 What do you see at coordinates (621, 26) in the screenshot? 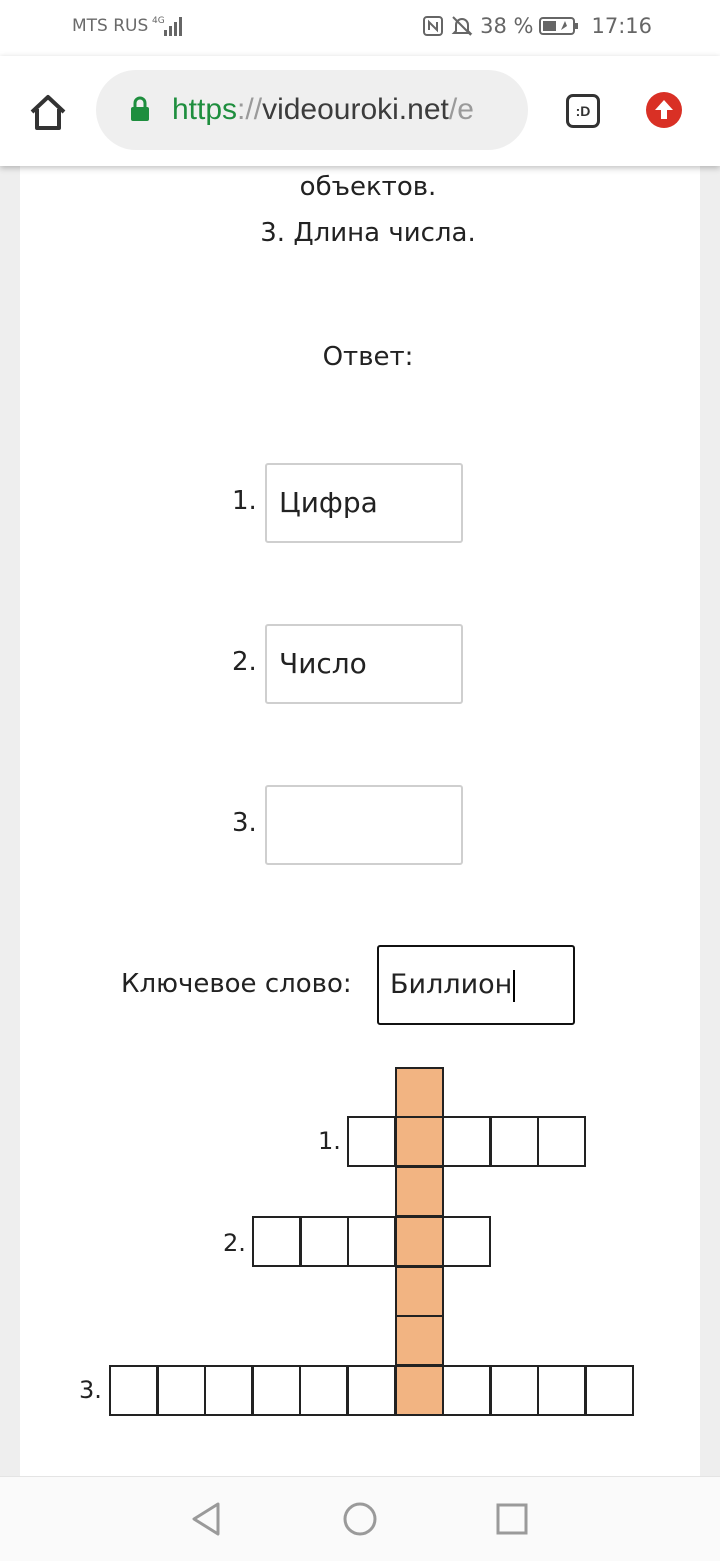
I see `clock: 17:16` at bounding box center [621, 26].